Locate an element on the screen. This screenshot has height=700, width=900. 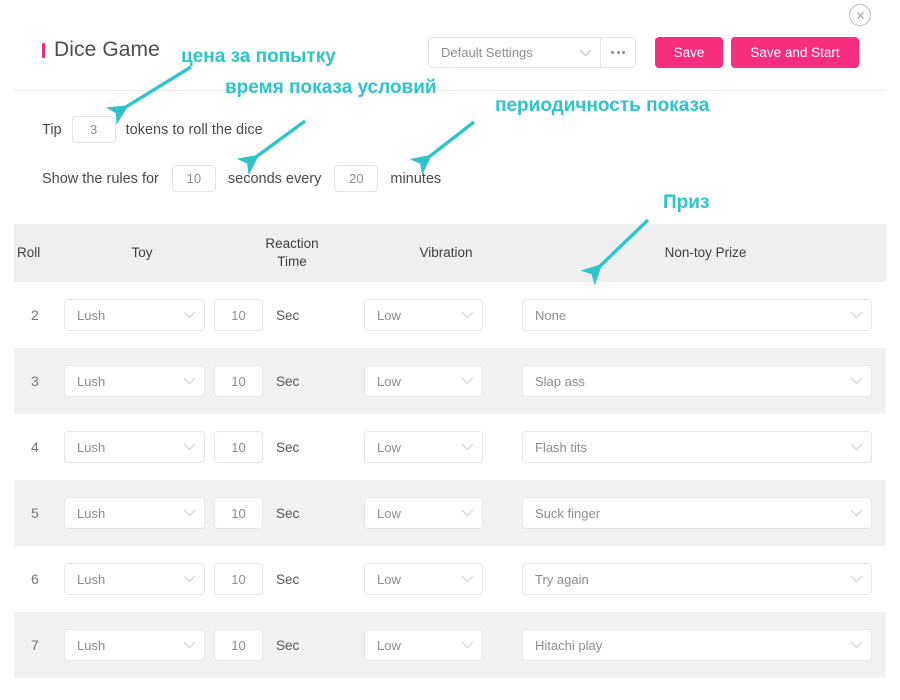
column-header-vibration: Vibration is located at coordinates (446, 252).